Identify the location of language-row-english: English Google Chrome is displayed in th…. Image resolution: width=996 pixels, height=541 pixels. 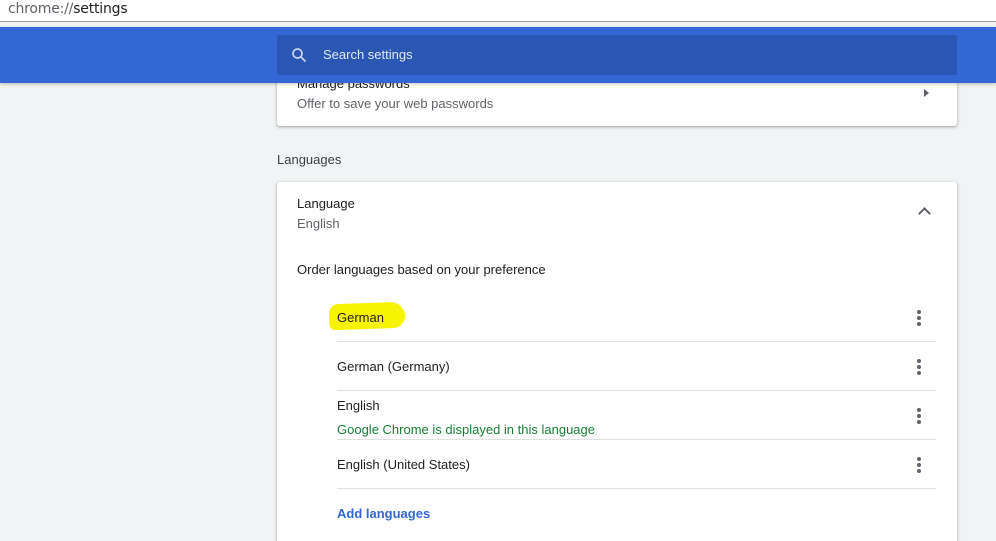
(636, 415).